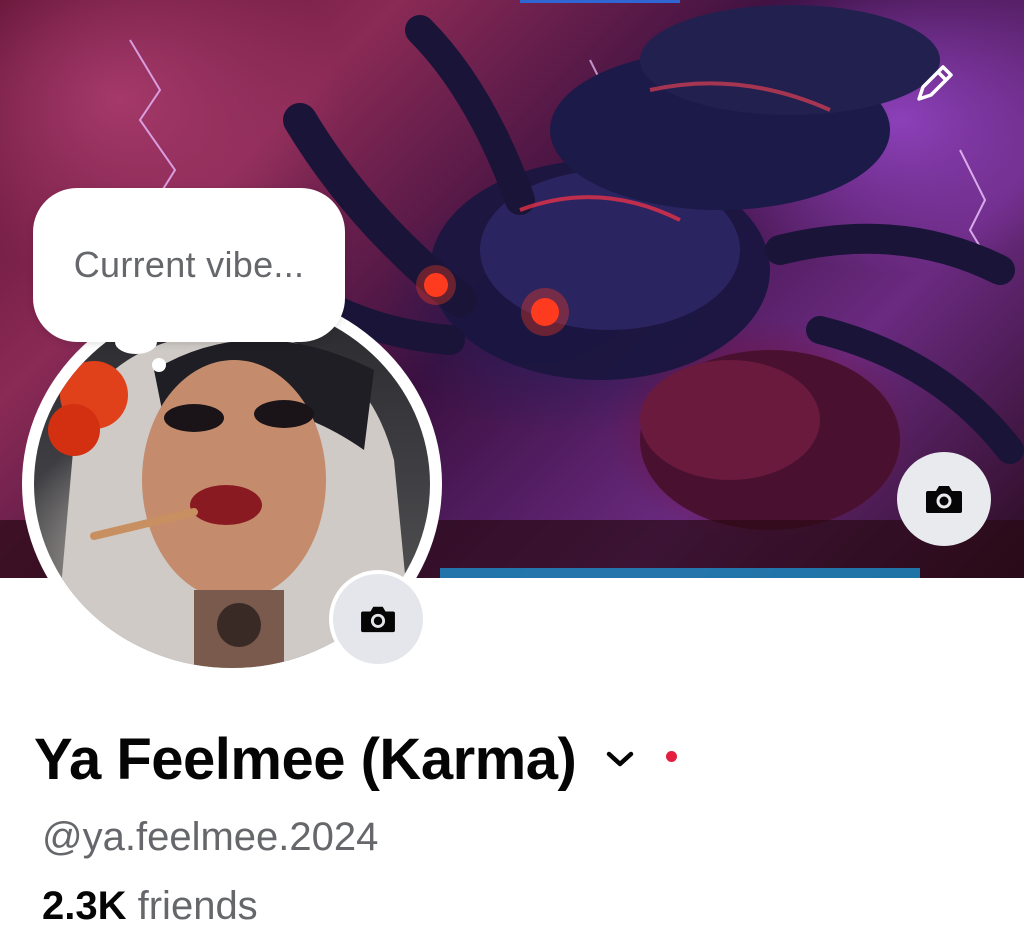 This screenshot has height=951, width=1024. What do you see at coordinates (600, 1) in the screenshot?
I see `cover-accent-strip` at bounding box center [600, 1].